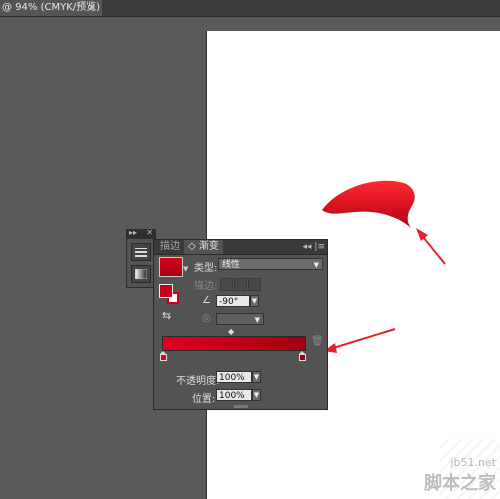 The width and height of the screenshot is (500, 499). Describe the element at coordinates (256, 395) in the screenshot. I see `position-dropdown: ▼` at that location.